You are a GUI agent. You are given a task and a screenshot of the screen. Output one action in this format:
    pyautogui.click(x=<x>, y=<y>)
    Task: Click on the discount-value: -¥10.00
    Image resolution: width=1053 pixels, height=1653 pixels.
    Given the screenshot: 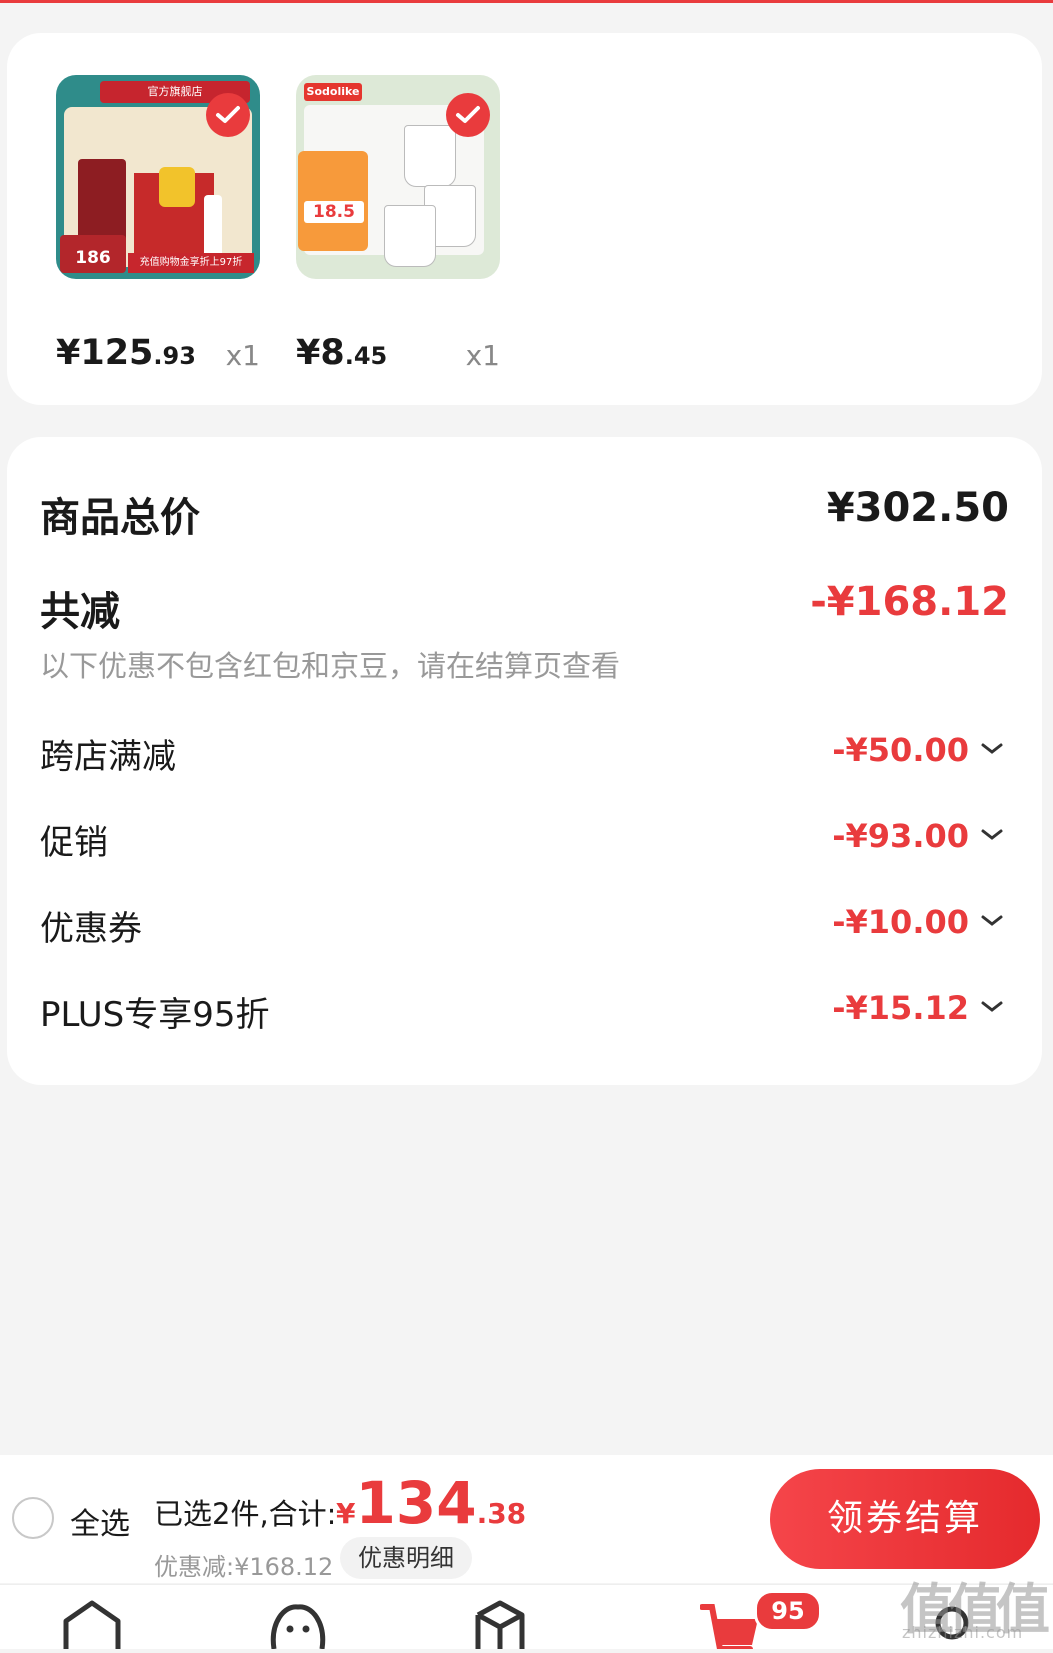 What is the action you would take?
    pyautogui.click(x=900, y=922)
    